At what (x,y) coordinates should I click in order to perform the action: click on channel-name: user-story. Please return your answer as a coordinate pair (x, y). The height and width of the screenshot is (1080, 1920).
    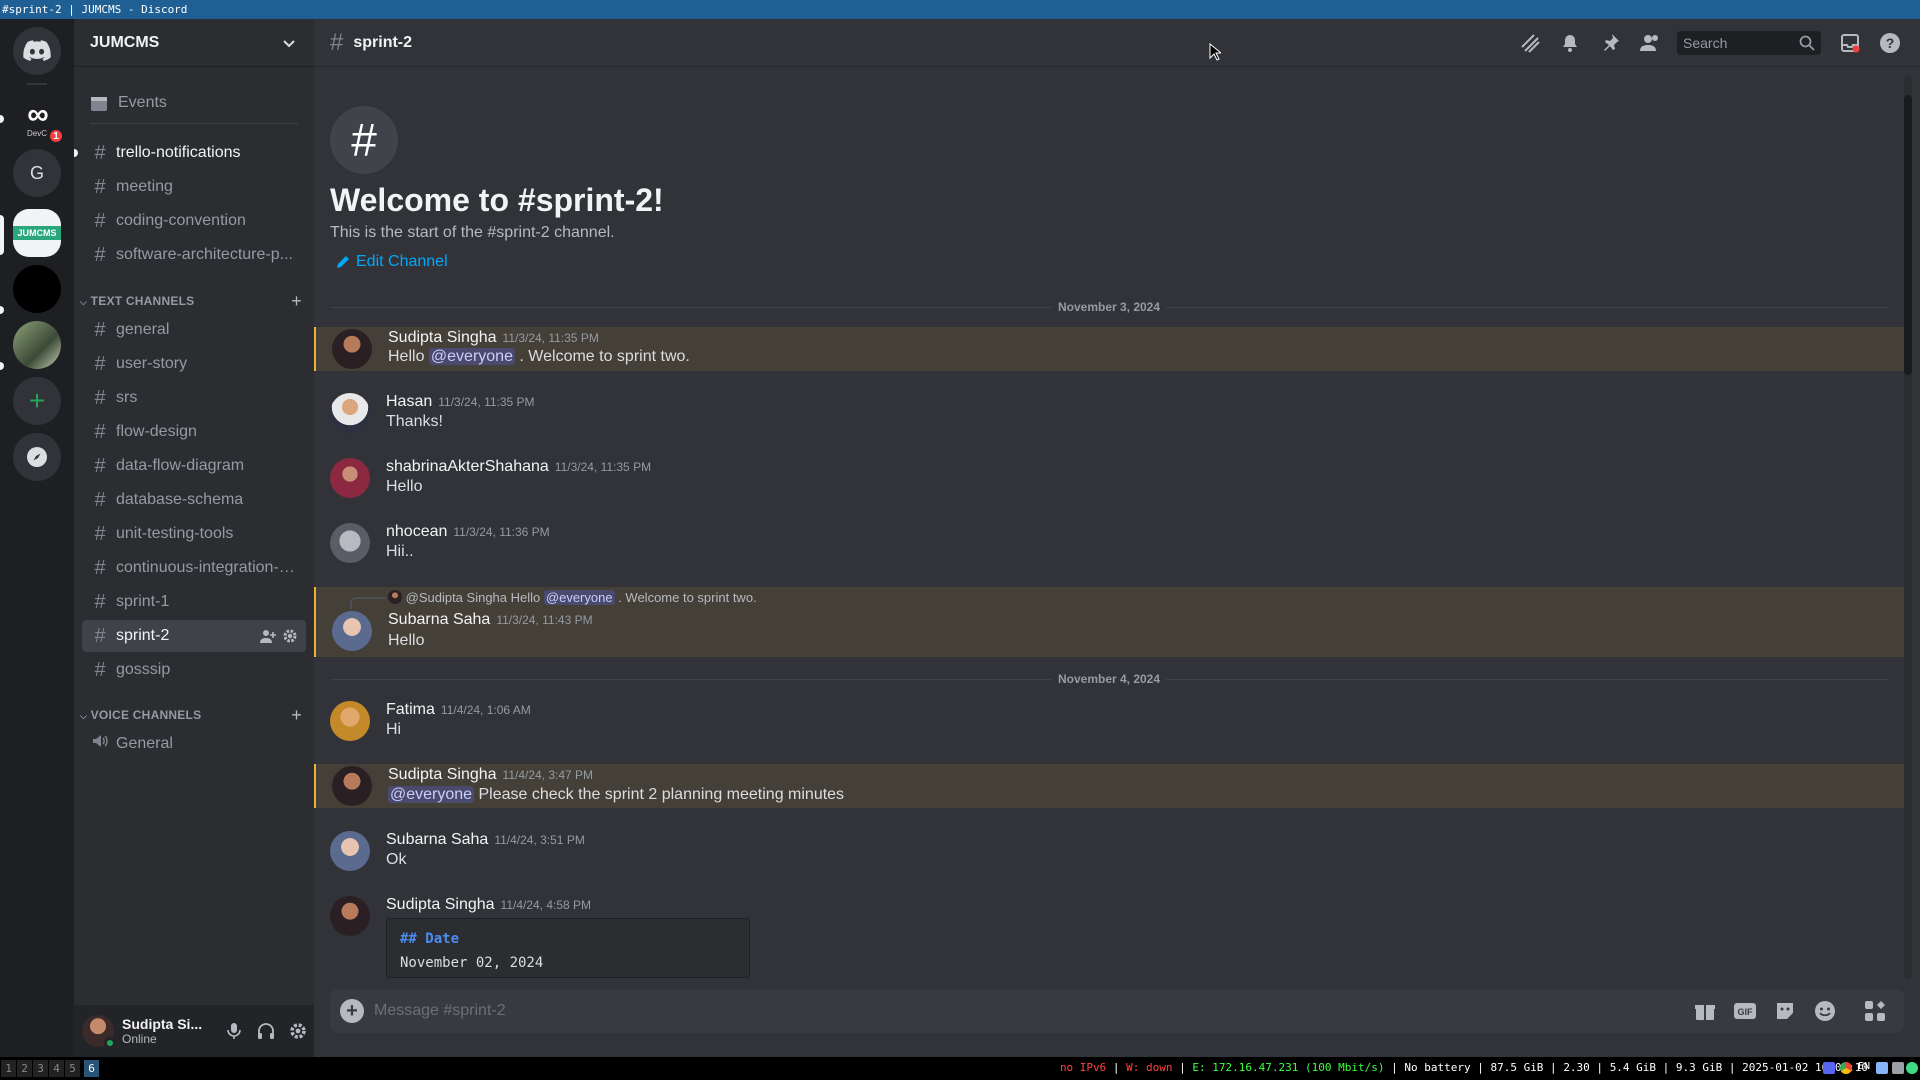
    Looking at the image, I should click on (152, 363).